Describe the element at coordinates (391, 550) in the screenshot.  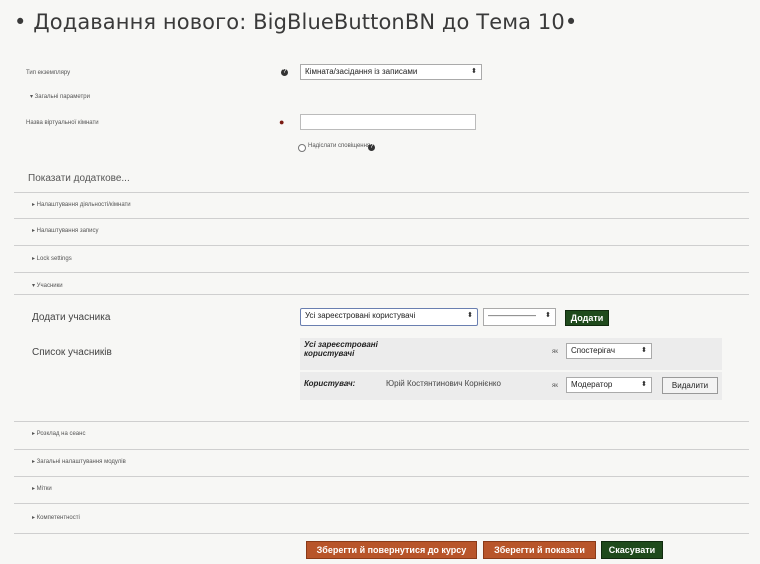
I see `save-return-button: Зберегти й повернутися до курсу` at that location.